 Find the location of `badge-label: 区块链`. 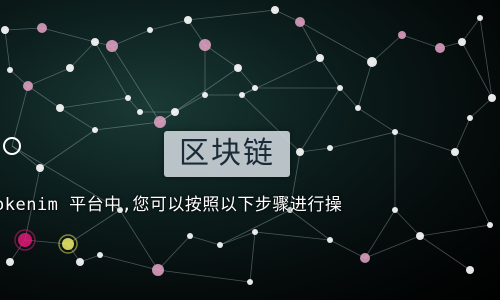

badge-label: 区块链 is located at coordinates (227, 153).